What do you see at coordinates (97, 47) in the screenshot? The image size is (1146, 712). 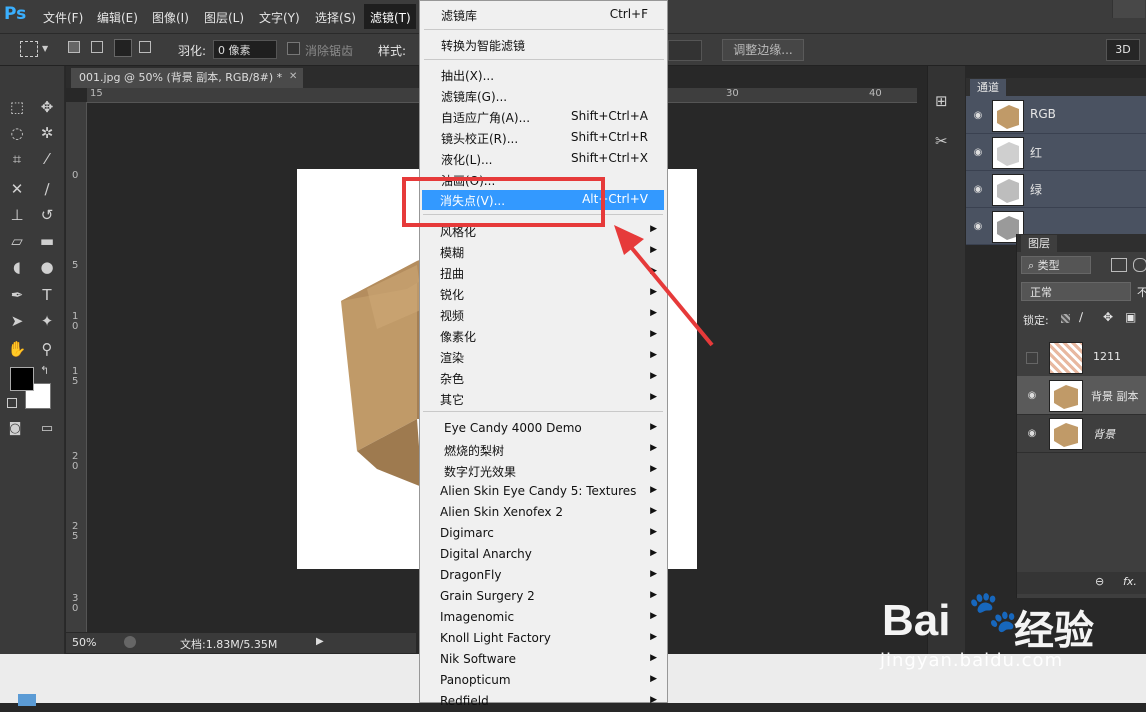 I see `add-selection-icon` at bounding box center [97, 47].